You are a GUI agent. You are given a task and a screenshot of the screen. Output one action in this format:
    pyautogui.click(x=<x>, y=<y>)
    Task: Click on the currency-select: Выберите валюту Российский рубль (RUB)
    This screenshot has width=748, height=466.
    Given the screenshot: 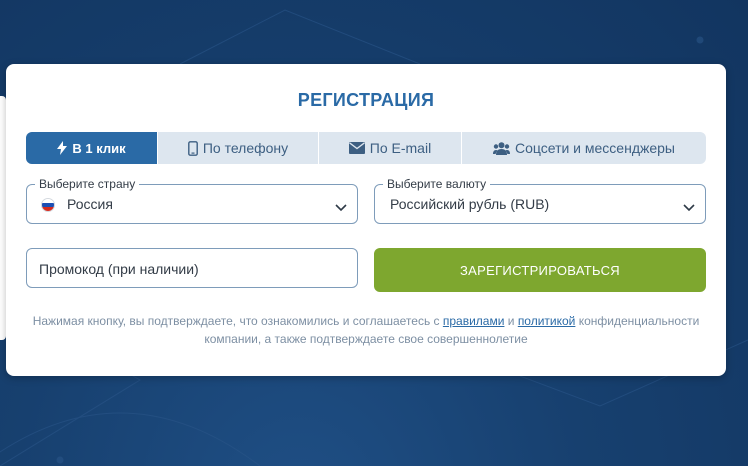 What is the action you would take?
    pyautogui.click(x=540, y=200)
    